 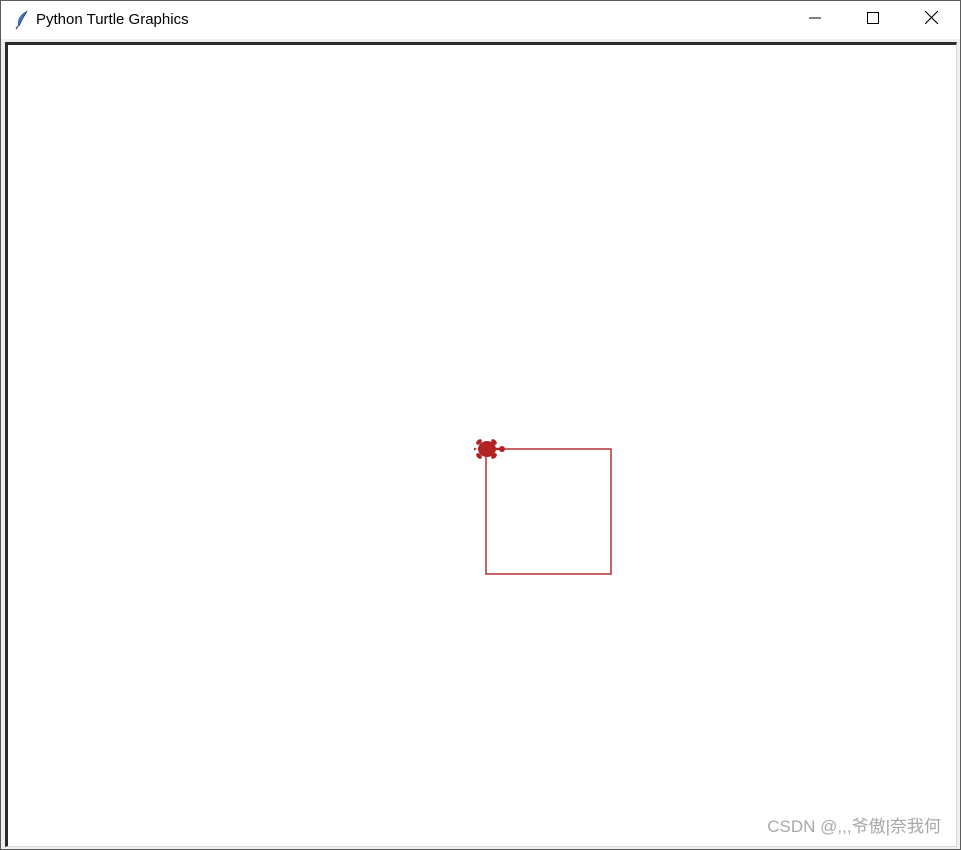 I want to click on drawing-surface, so click(x=543, y=507).